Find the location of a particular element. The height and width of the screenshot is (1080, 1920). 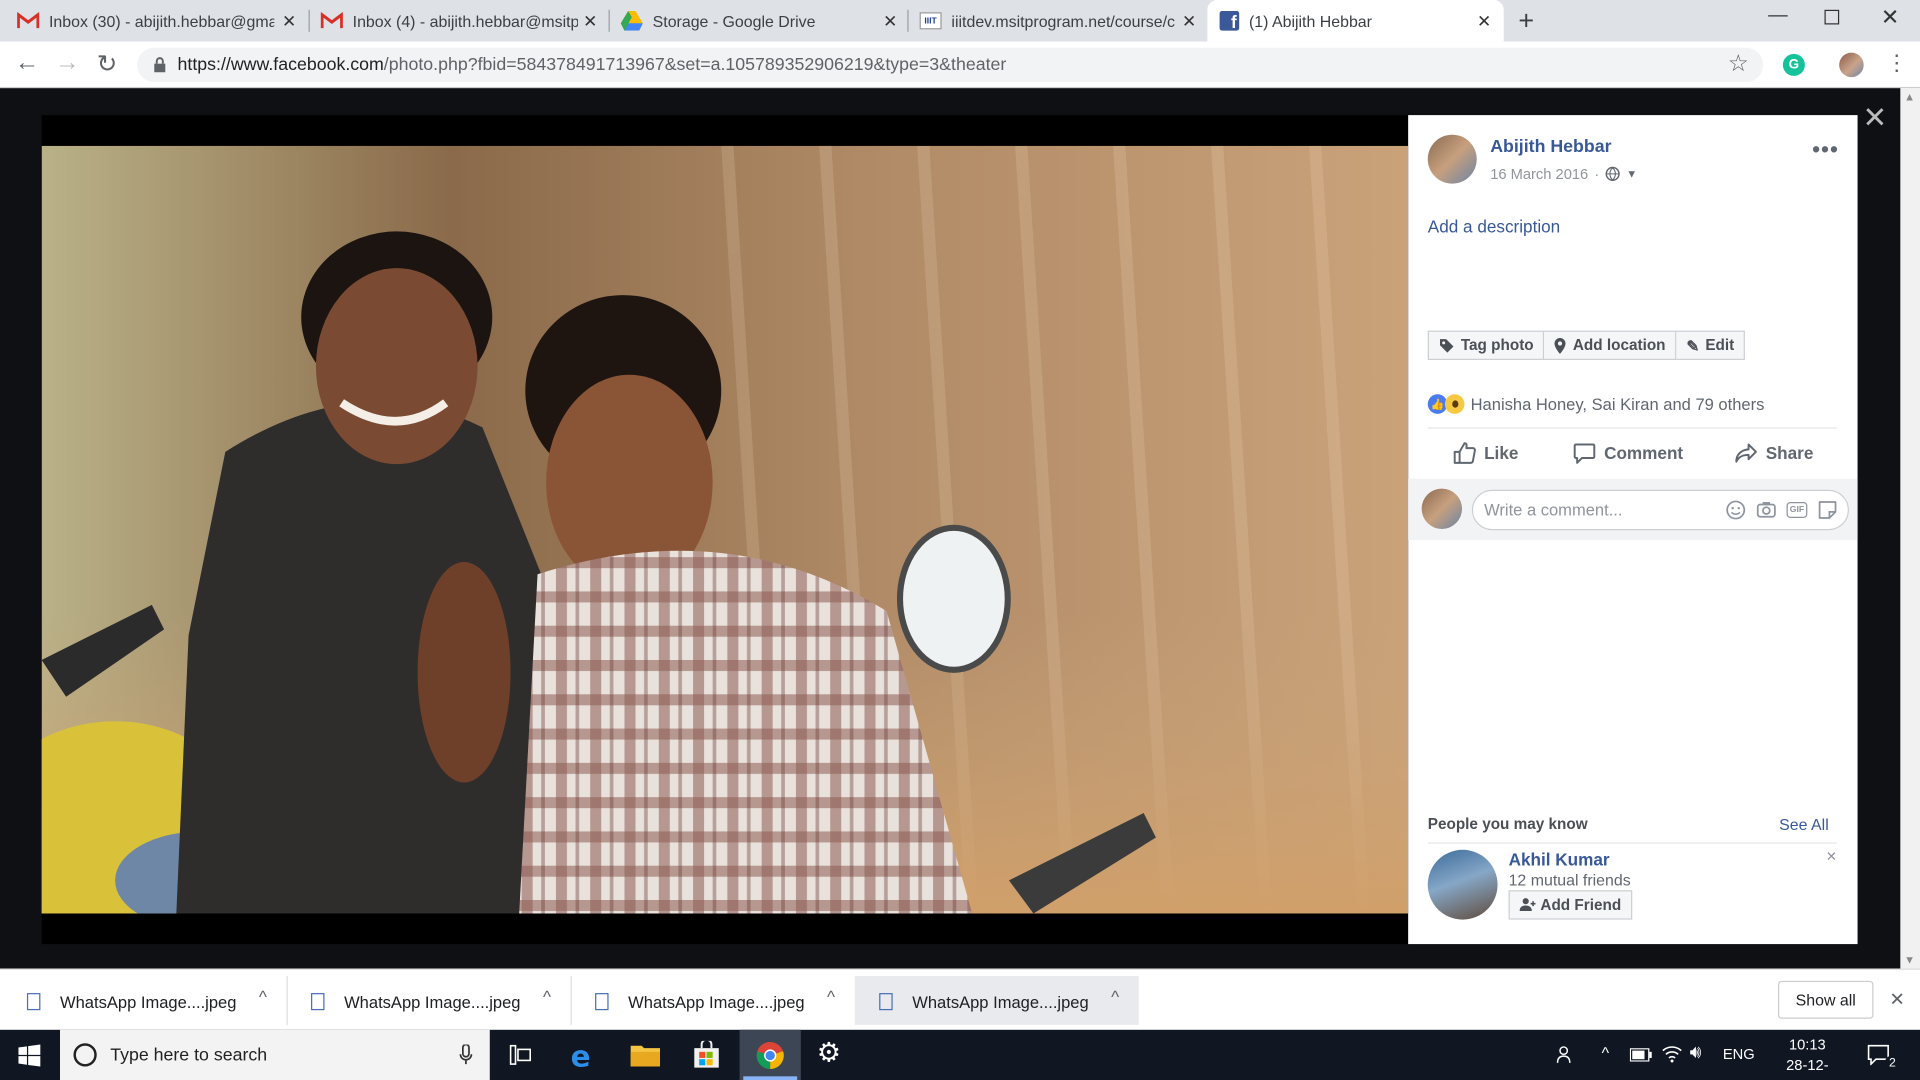

chrome-taskbar-icon is located at coordinates (770, 1055).